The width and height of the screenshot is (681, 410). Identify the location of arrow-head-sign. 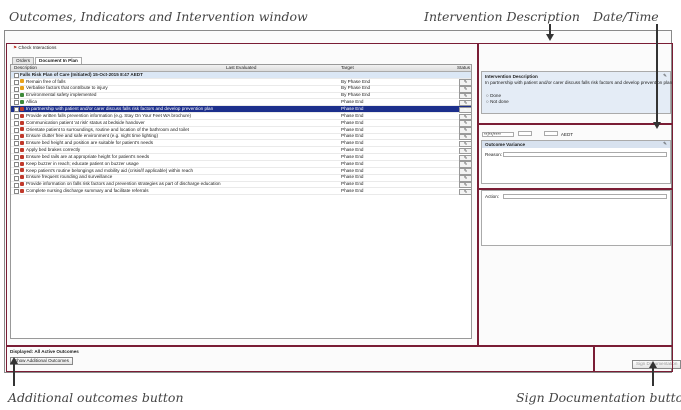
(653, 364).